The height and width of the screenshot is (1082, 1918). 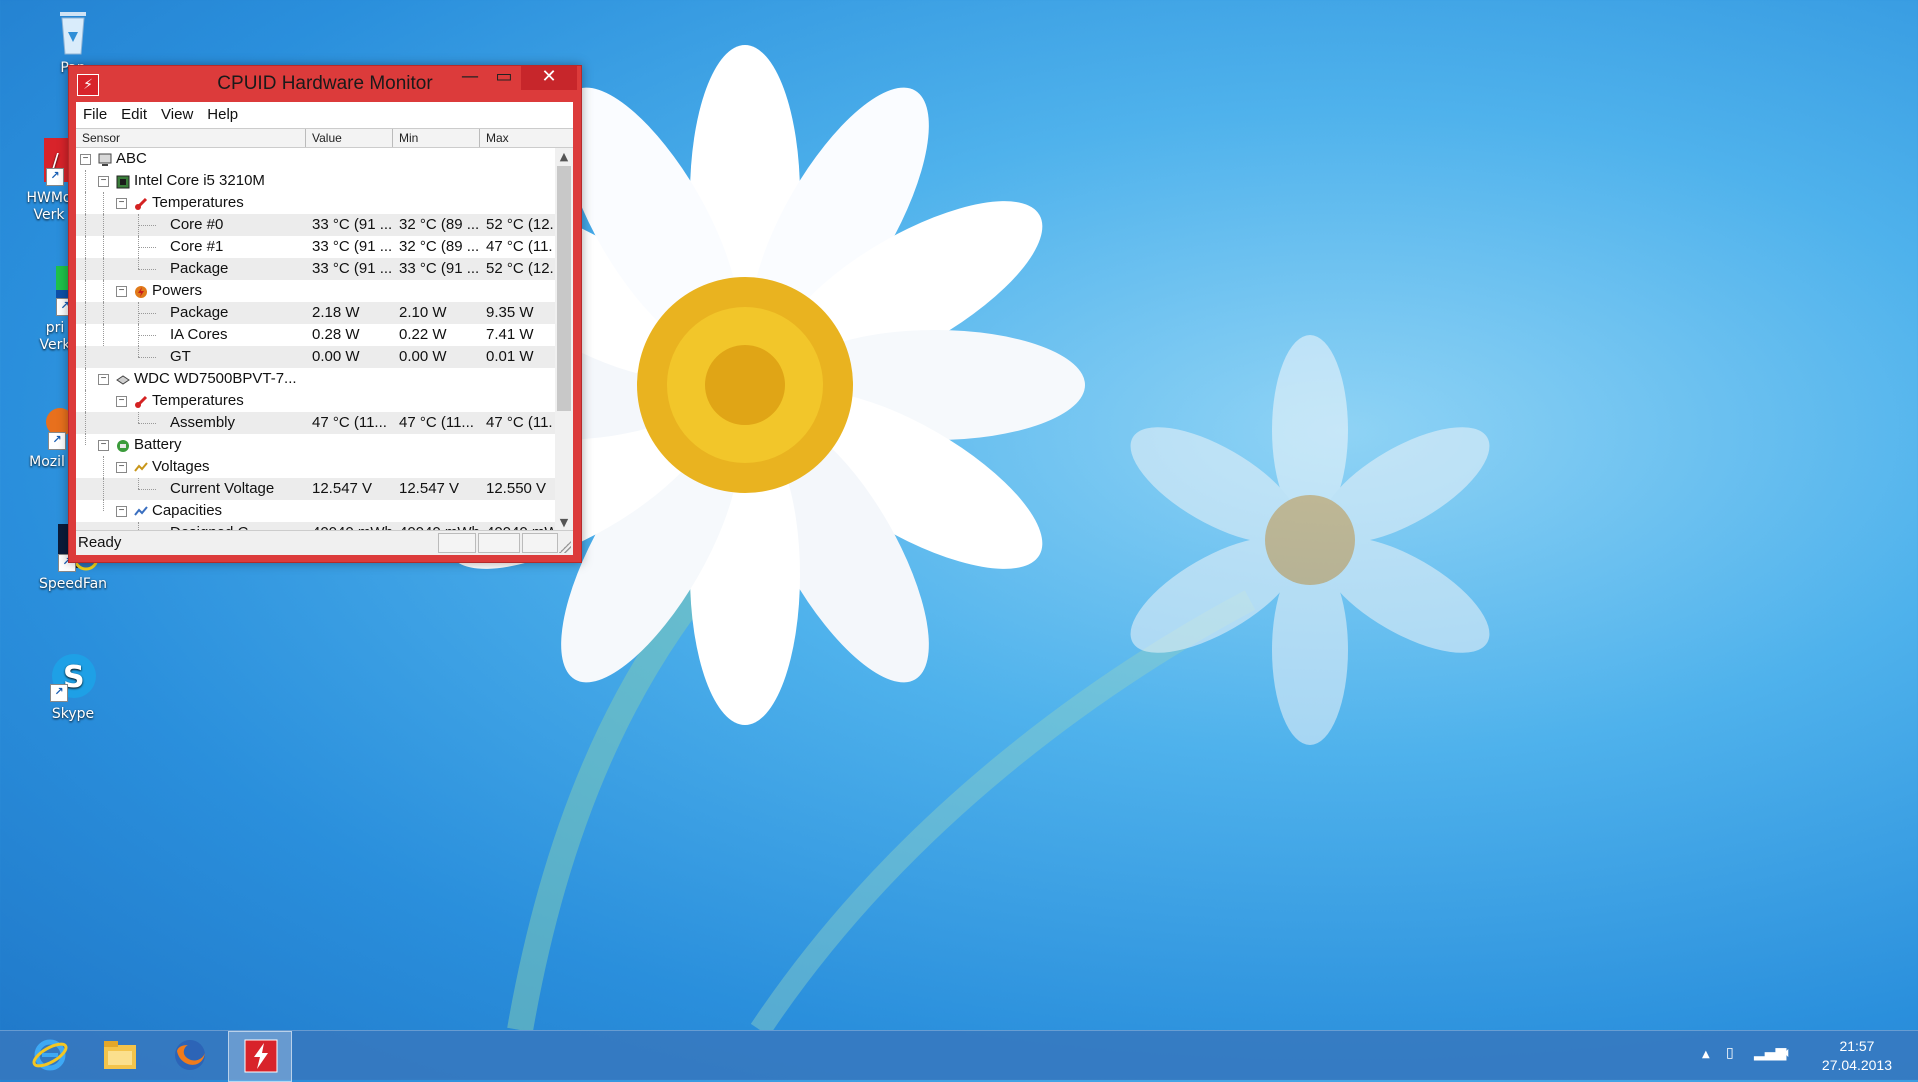 What do you see at coordinates (497, 138) in the screenshot?
I see `column-max: Max` at bounding box center [497, 138].